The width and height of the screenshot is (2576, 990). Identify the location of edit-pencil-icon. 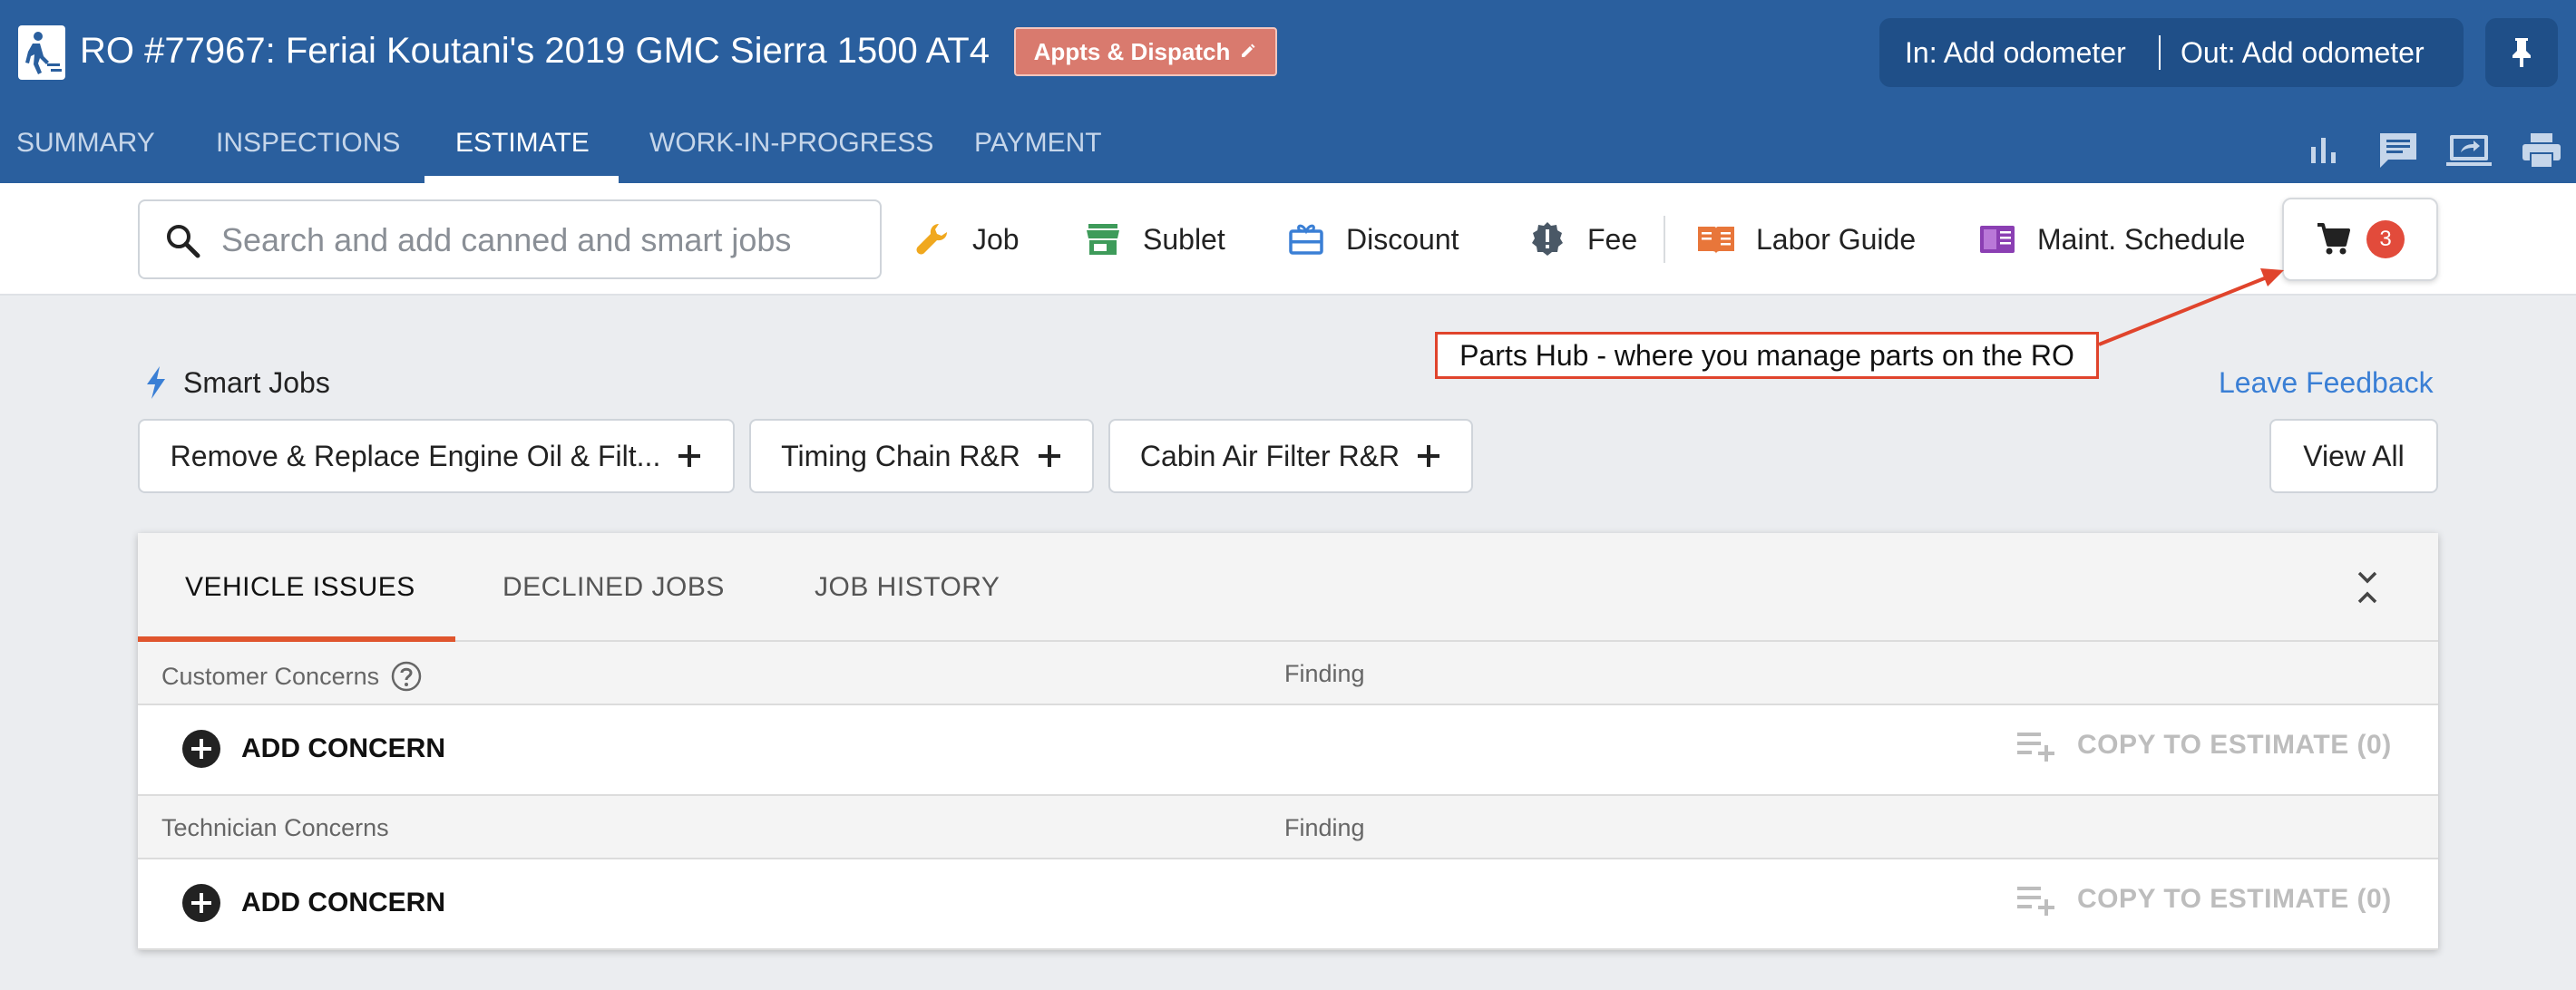
(1248, 52).